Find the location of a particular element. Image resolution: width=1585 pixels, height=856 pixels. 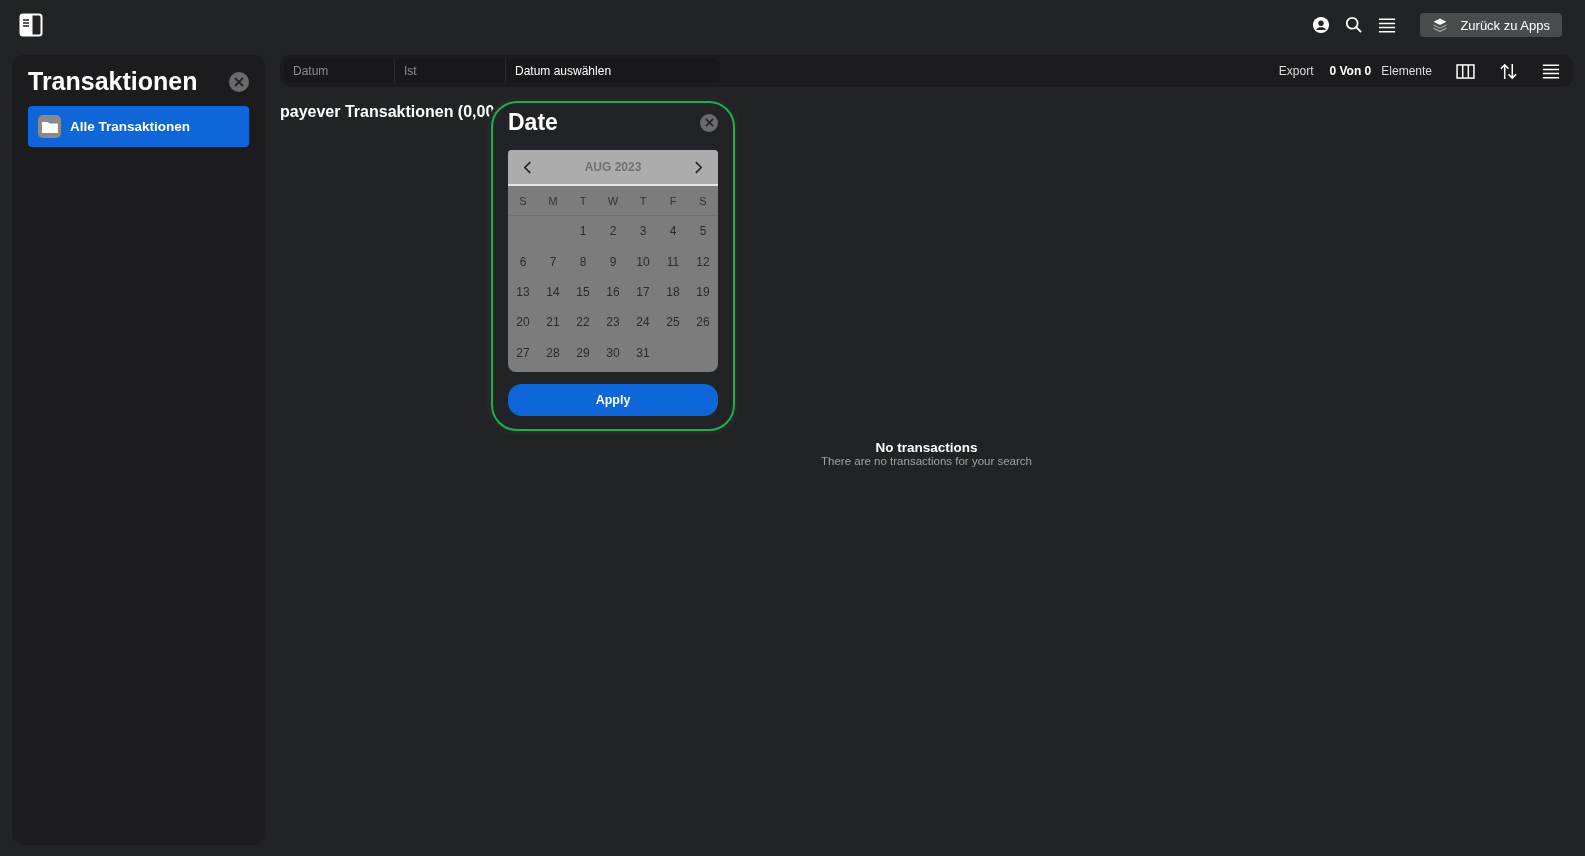

back-to-apps-button: Zurück zu Apps is located at coordinates (1491, 25).